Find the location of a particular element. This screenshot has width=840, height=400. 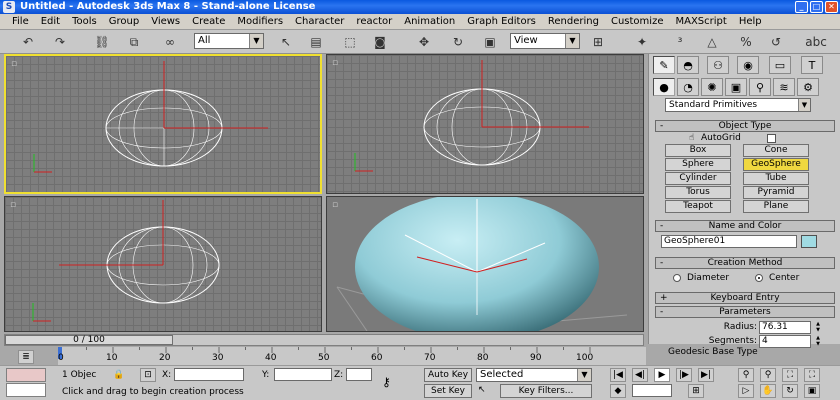

cameras-icon: ▣ is located at coordinates (736, 87).